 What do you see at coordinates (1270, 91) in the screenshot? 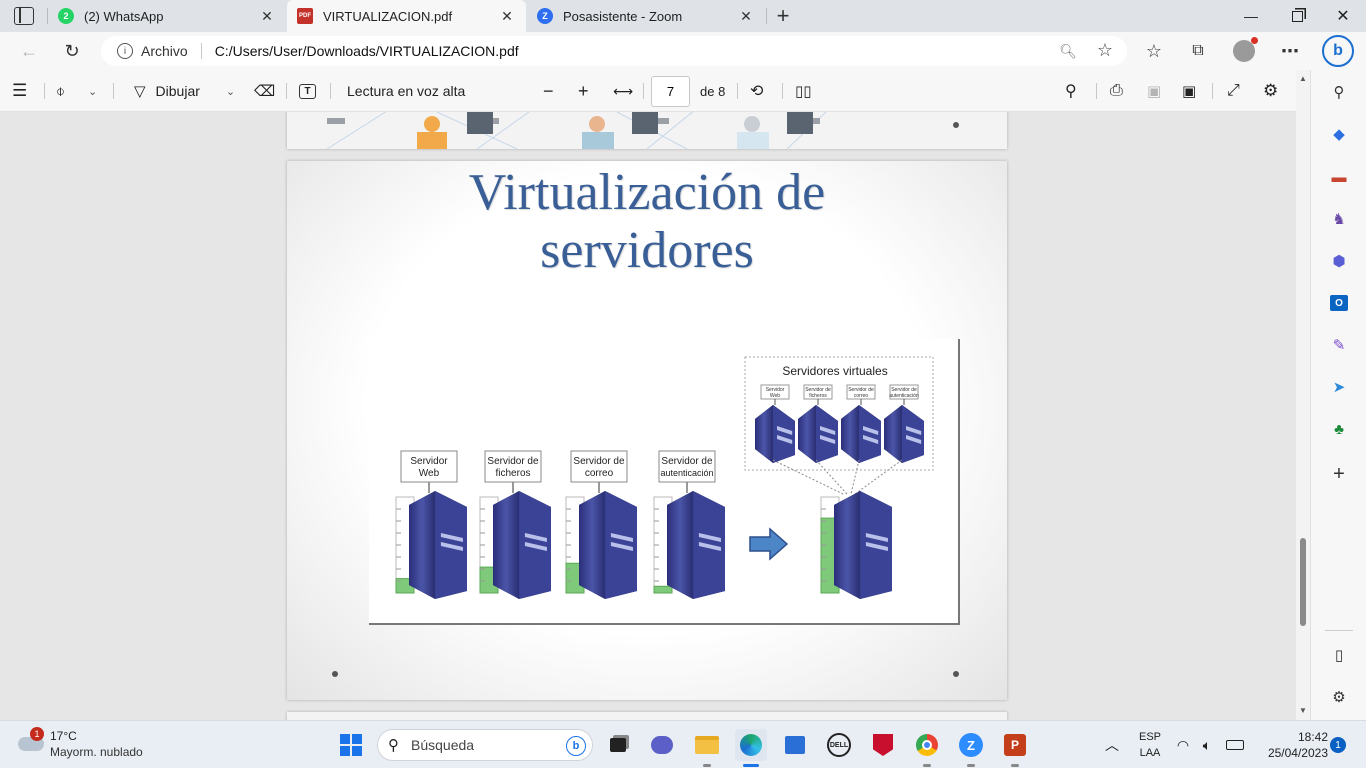
I see `settings-icon: ⚙` at bounding box center [1270, 91].